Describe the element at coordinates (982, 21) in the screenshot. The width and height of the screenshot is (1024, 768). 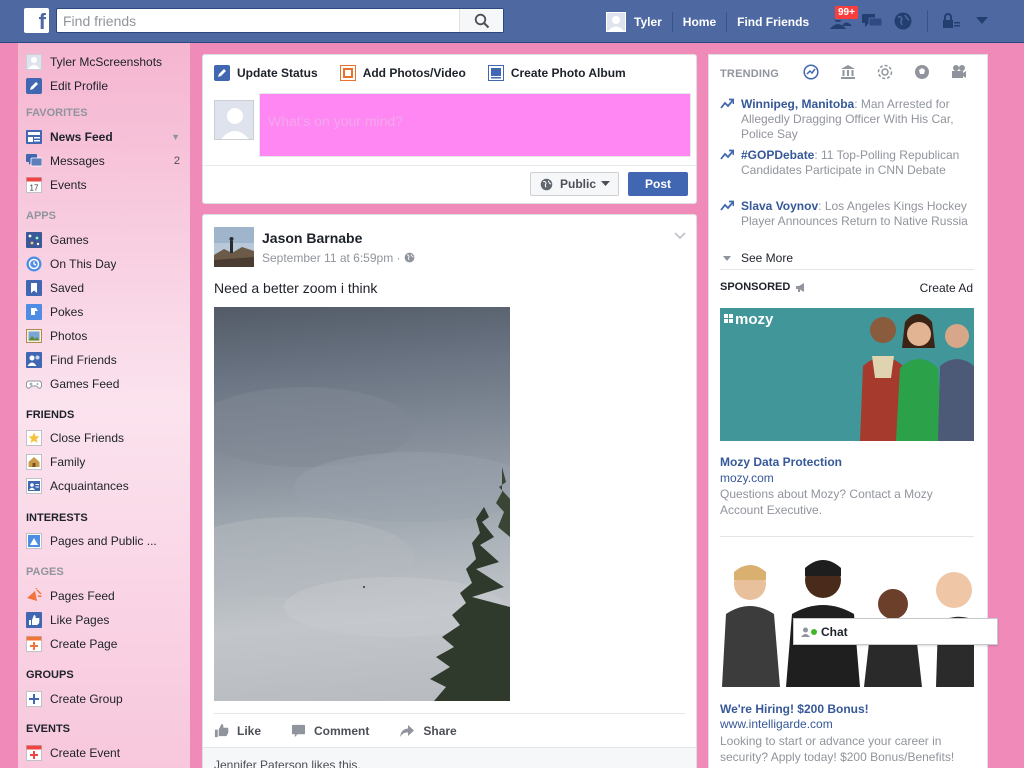
I see `account-menu-button` at that location.